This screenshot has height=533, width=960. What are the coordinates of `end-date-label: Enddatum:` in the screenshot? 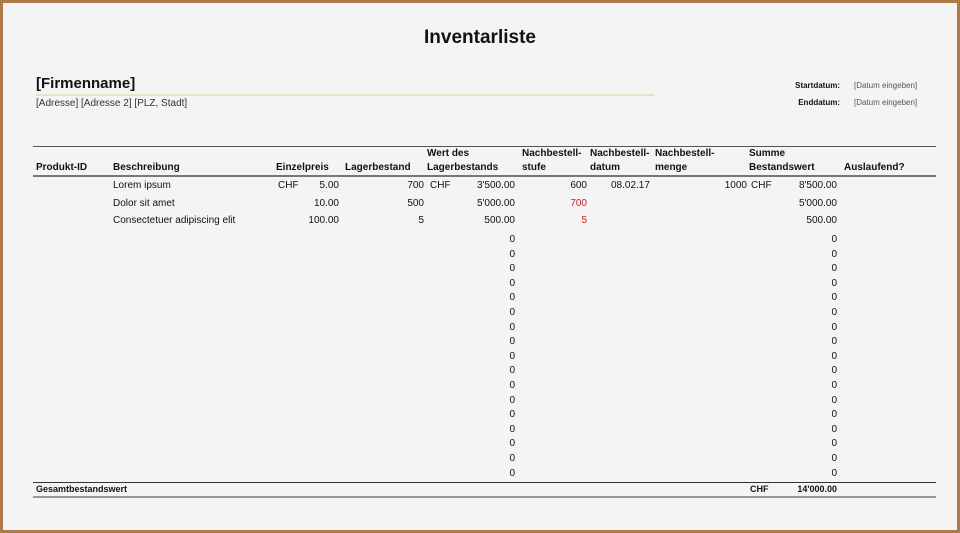 It's located at (819, 102).